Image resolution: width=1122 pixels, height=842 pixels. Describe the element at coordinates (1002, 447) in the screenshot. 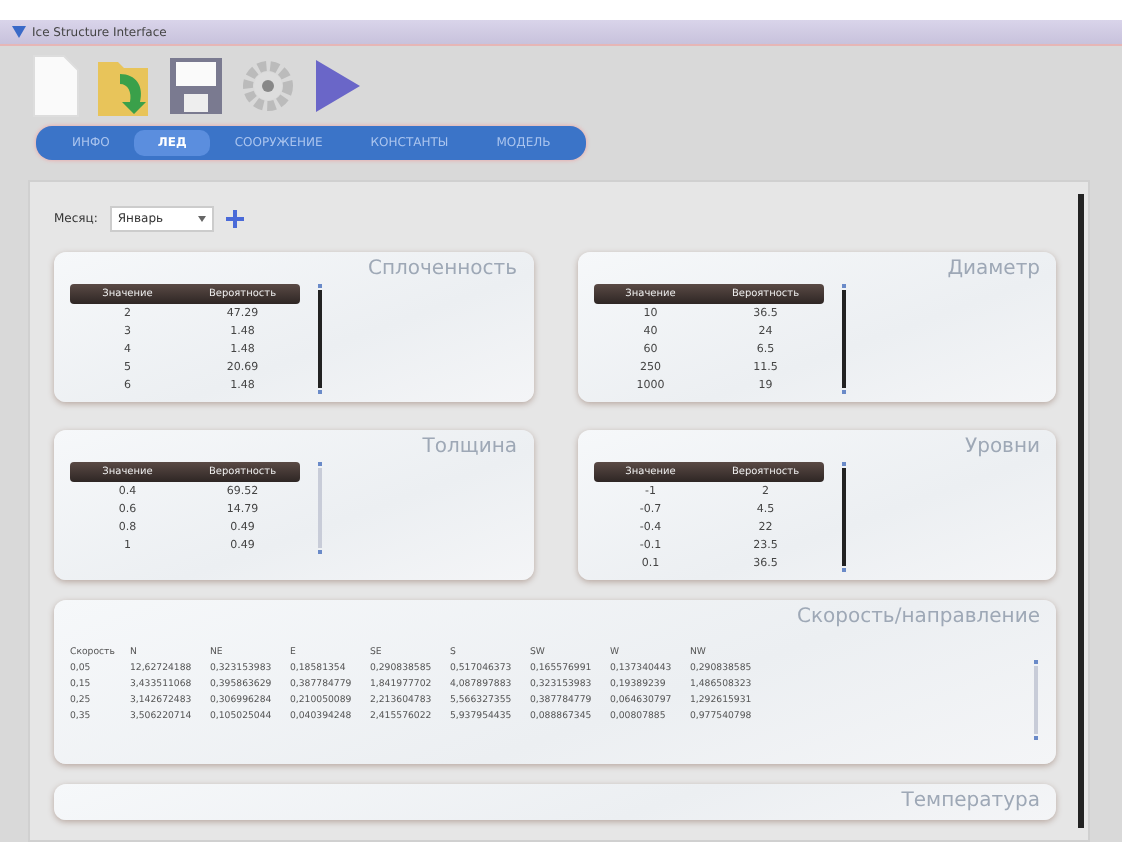

I see `card-title: Уровни` at that location.